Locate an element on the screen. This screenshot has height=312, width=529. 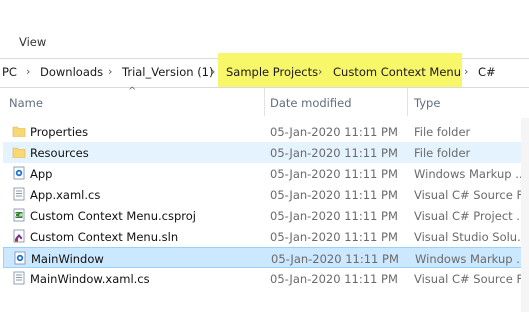
breadcrumb-downloads: Downloads is located at coordinates (71, 72).